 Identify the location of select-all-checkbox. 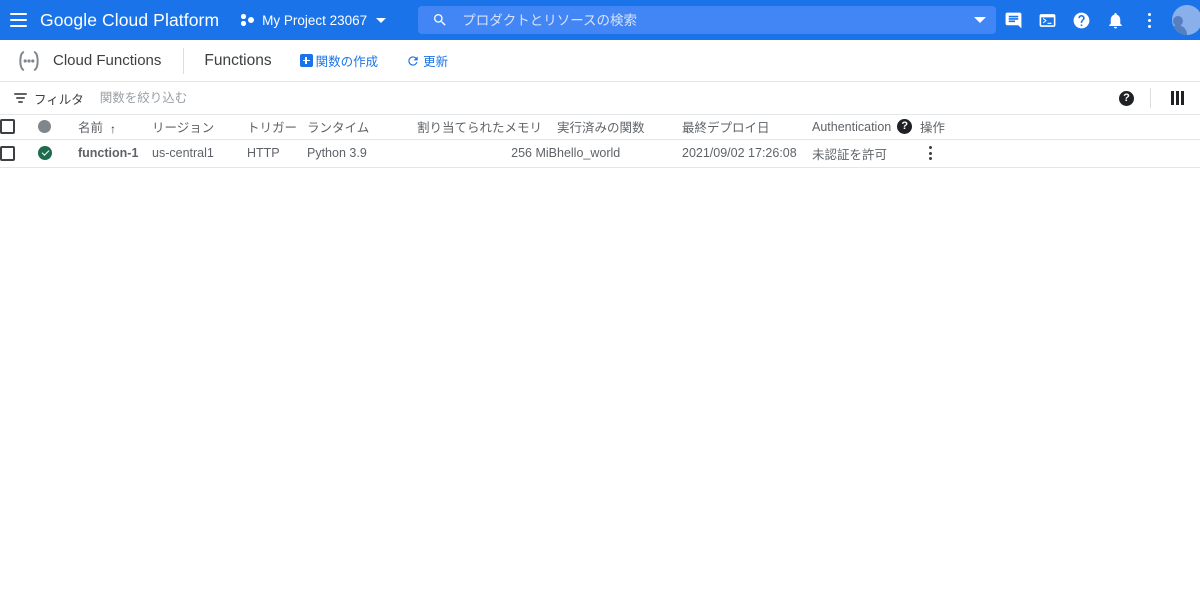
(7, 127).